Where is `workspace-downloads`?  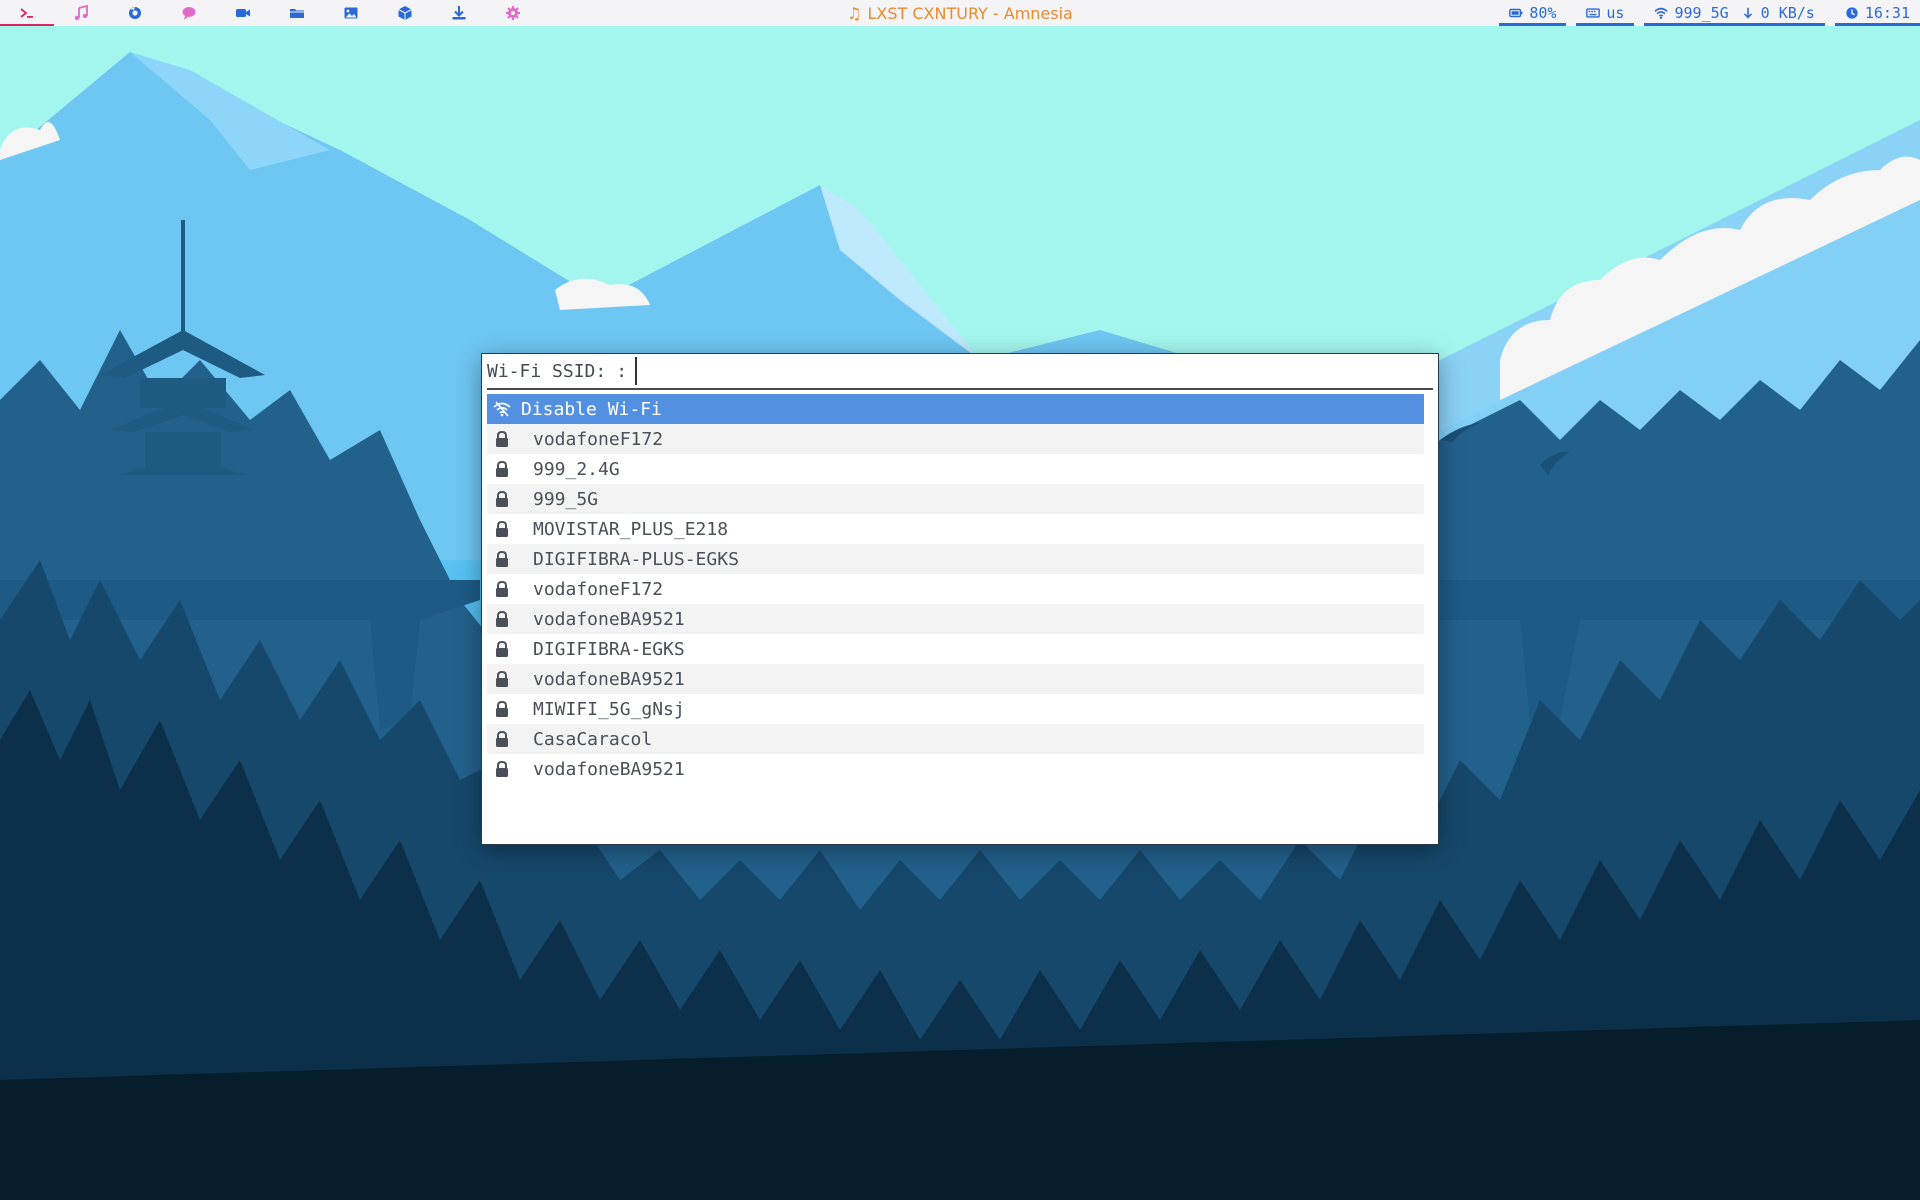
workspace-downloads is located at coordinates (459, 13).